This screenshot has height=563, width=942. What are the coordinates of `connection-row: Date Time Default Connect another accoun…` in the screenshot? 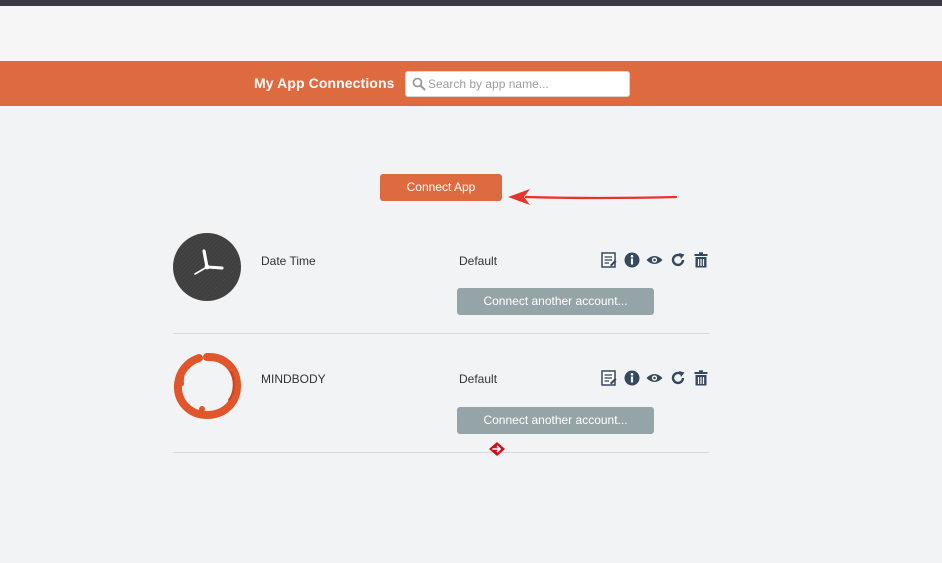 It's located at (441, 274).